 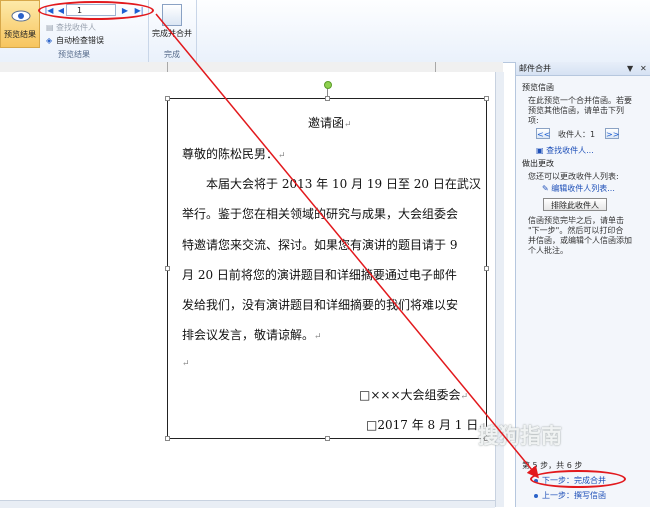 I want to click on empty-paragraph-mark: ↵, so click(x=186, y=364).